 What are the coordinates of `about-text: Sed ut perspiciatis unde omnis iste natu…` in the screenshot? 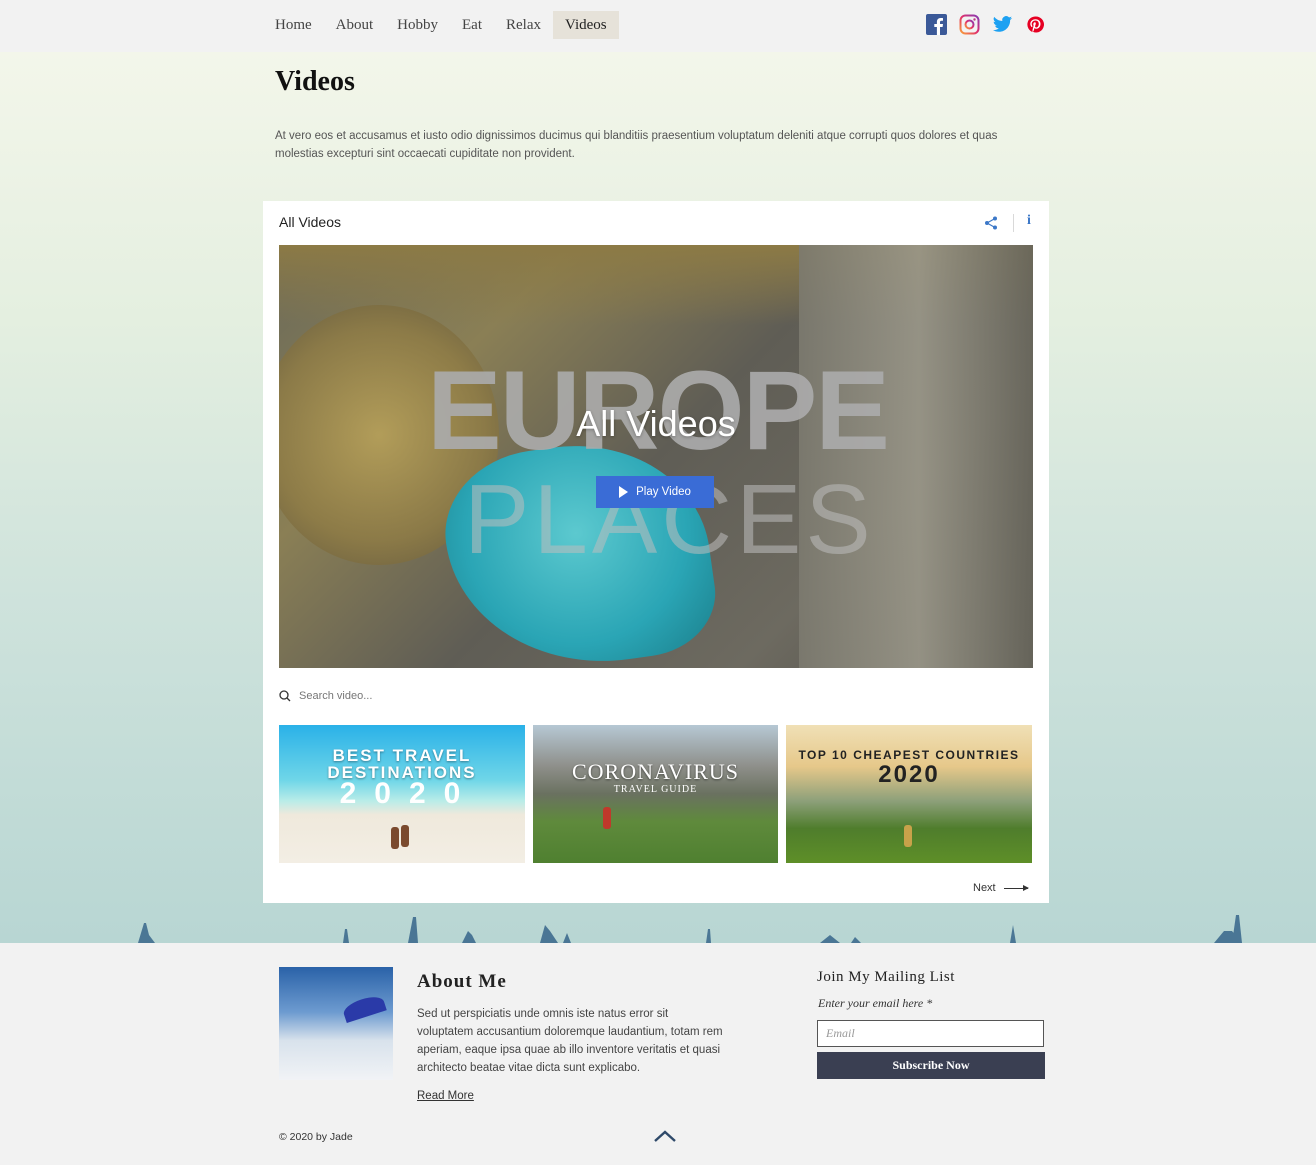 It's located at (570, 1041).